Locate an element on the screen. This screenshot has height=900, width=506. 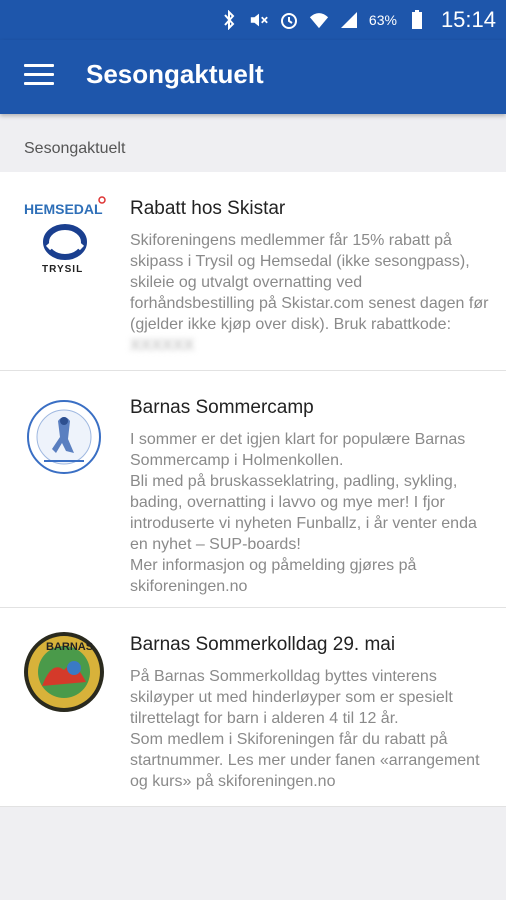
item-title: Barnas Sommercamp is located at coordinates (222, 407).